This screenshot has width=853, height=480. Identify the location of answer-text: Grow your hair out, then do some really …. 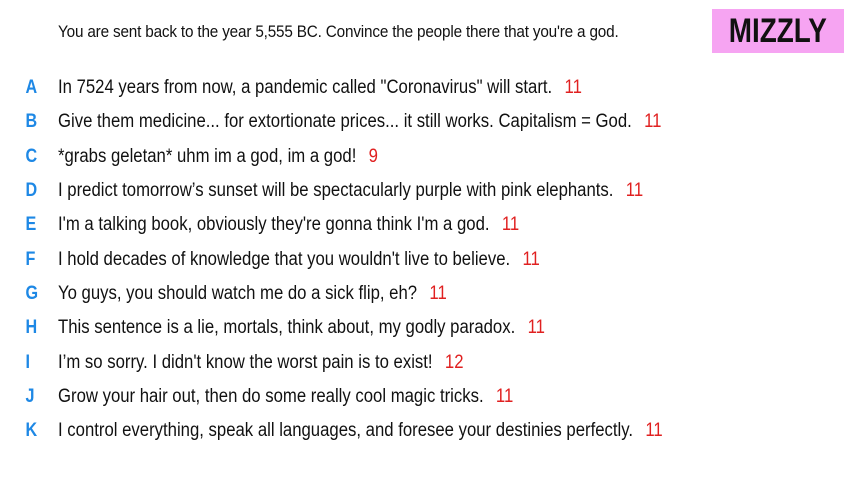
(271, 396).